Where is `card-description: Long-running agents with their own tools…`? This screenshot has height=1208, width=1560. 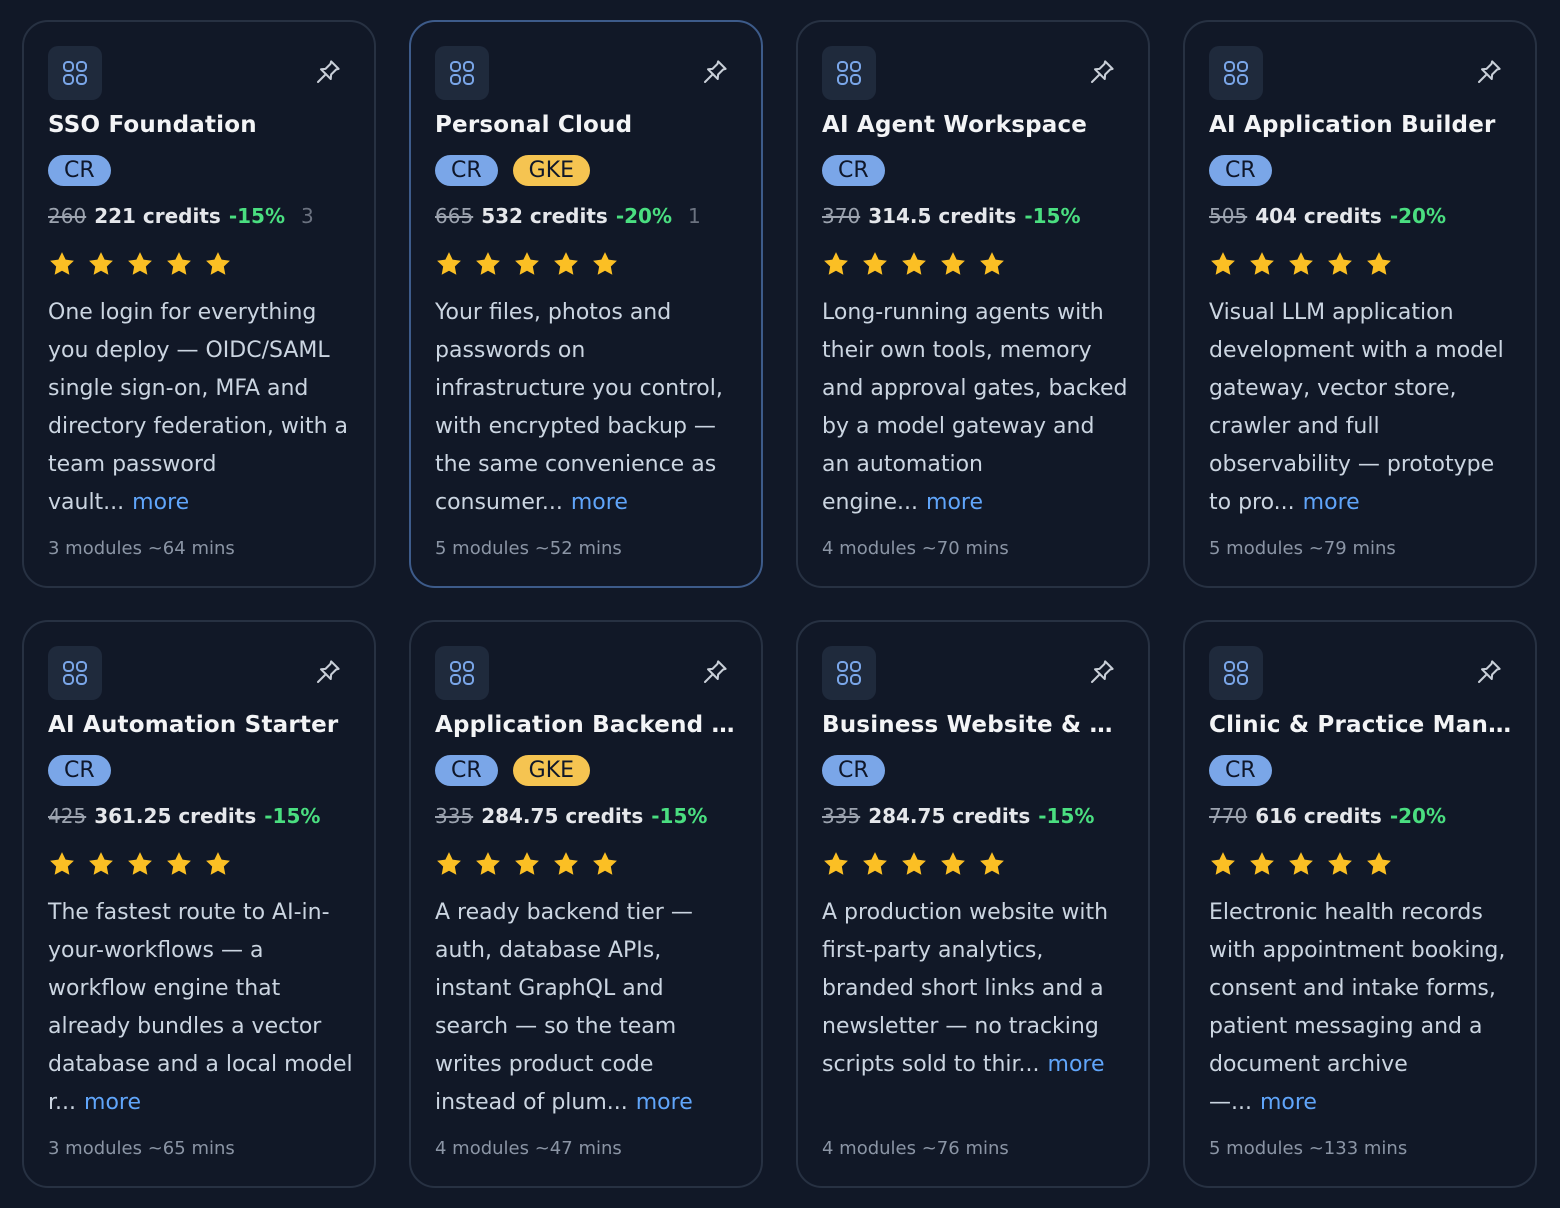
card-description: Long-running agents with their own tools… is located at coordinates (975, 408).